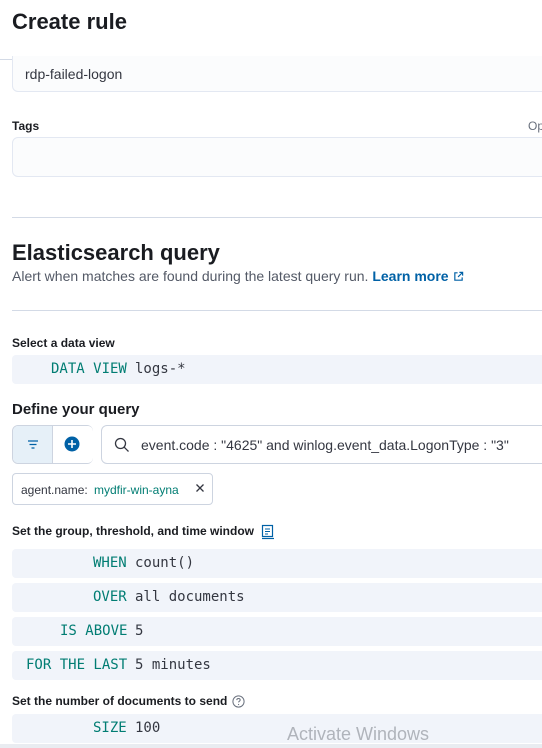 This screenshot has width=542, height=748. I want to click on over-keyword: OVER, so click(110, 597).